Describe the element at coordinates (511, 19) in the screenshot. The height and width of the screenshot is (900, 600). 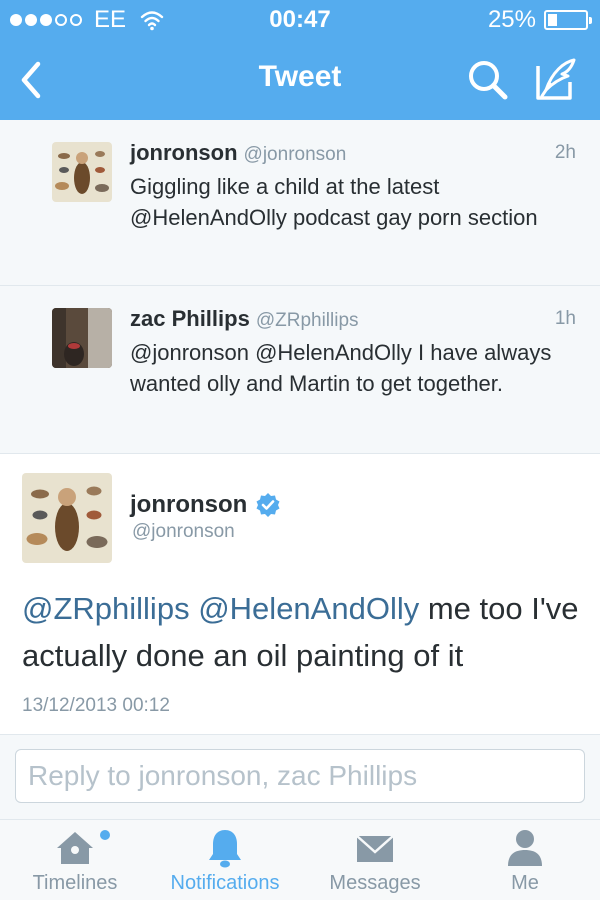
I see `battery-percent: 25%` at that location.